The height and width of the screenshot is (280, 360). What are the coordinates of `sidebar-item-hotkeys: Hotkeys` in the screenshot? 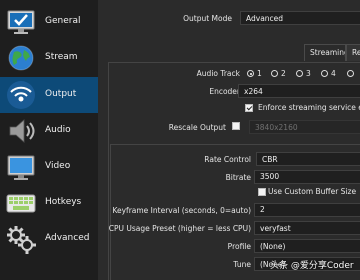 It's located at (49, 203).